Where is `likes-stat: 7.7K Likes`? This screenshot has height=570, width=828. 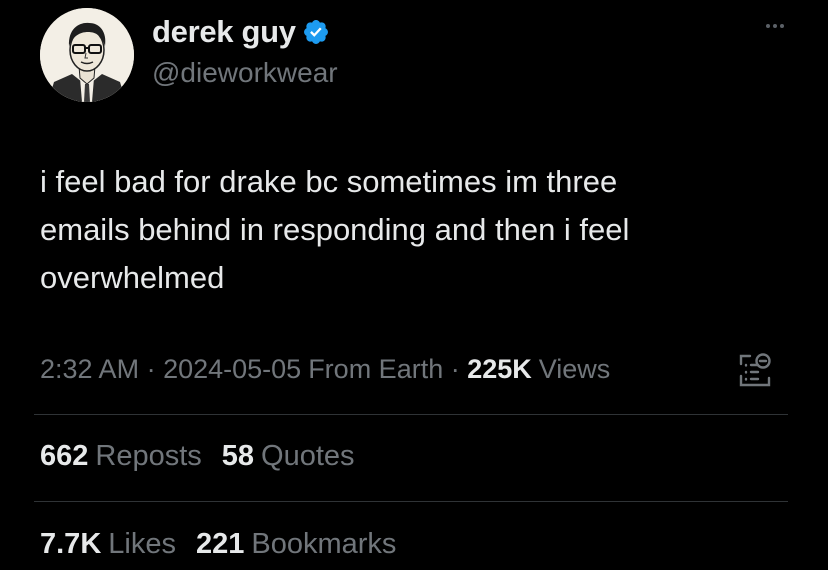
likes-stat: 7.7K Likes is located at coordinates (108, 544).